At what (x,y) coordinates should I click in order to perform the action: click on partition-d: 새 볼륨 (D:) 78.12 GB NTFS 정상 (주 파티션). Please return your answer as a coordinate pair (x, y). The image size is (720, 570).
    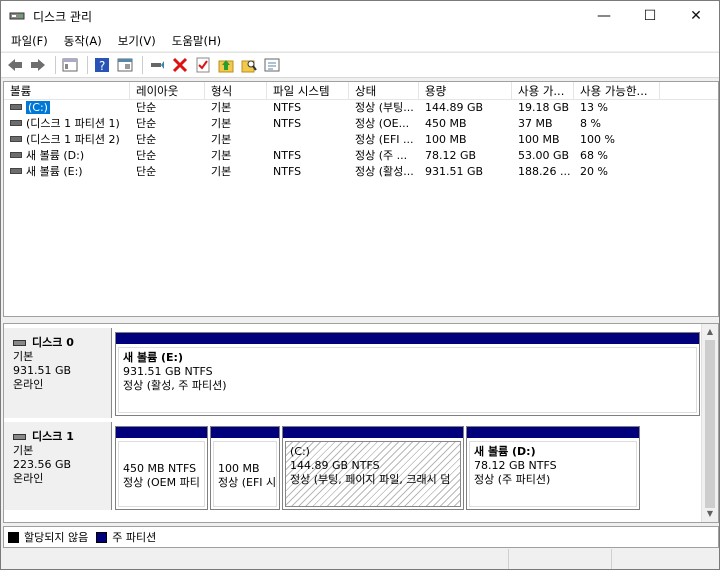
    Looking at the image, I should click on (553, 468).